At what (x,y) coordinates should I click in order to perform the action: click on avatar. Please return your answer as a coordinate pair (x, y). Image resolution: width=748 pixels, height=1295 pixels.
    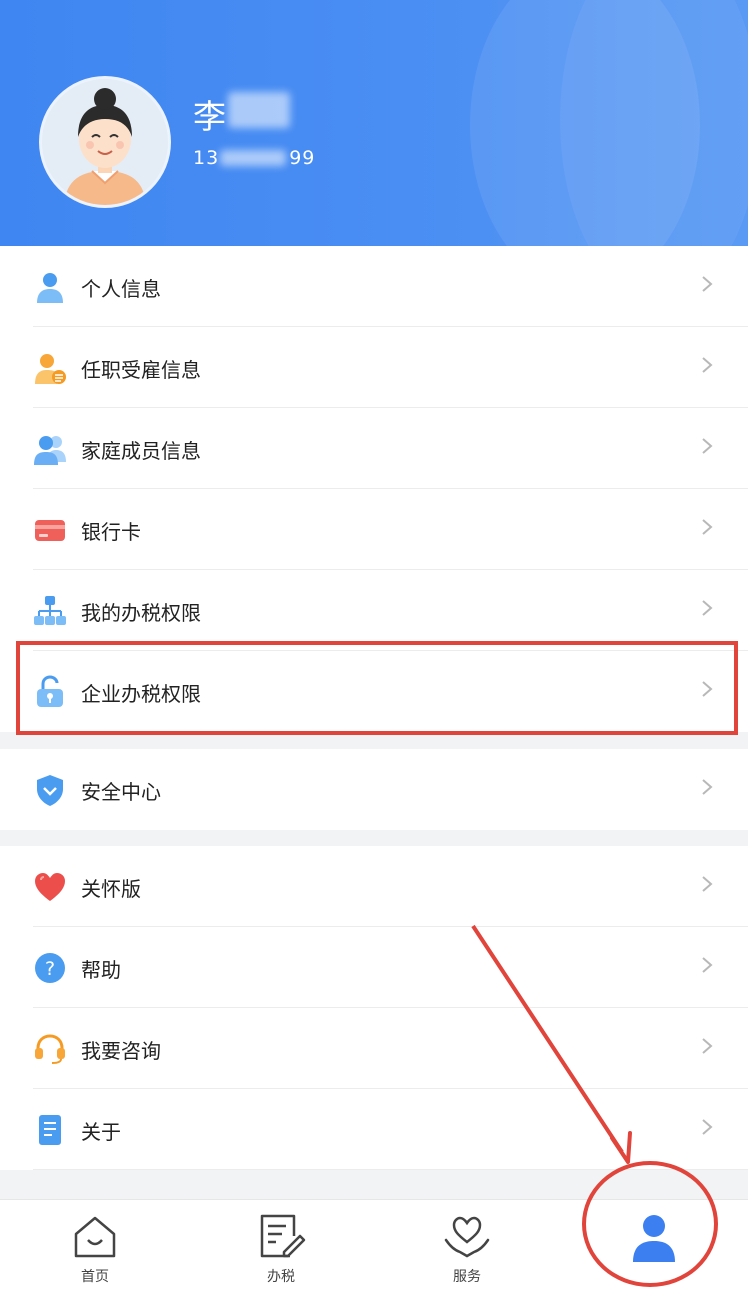
    Looking at the image, I should click on (105, 142).